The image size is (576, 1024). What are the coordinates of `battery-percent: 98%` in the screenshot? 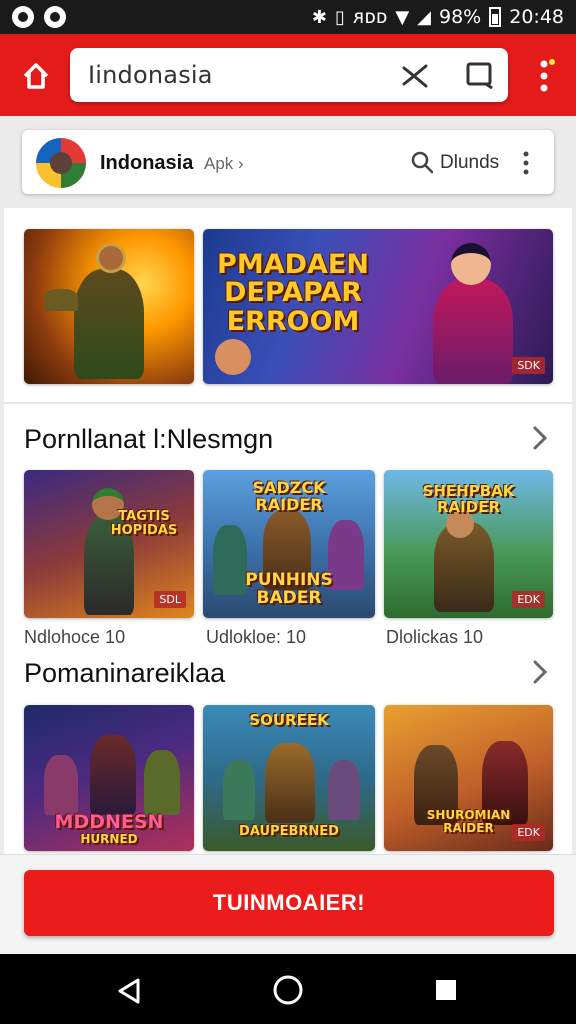 It's located at (460, 17).